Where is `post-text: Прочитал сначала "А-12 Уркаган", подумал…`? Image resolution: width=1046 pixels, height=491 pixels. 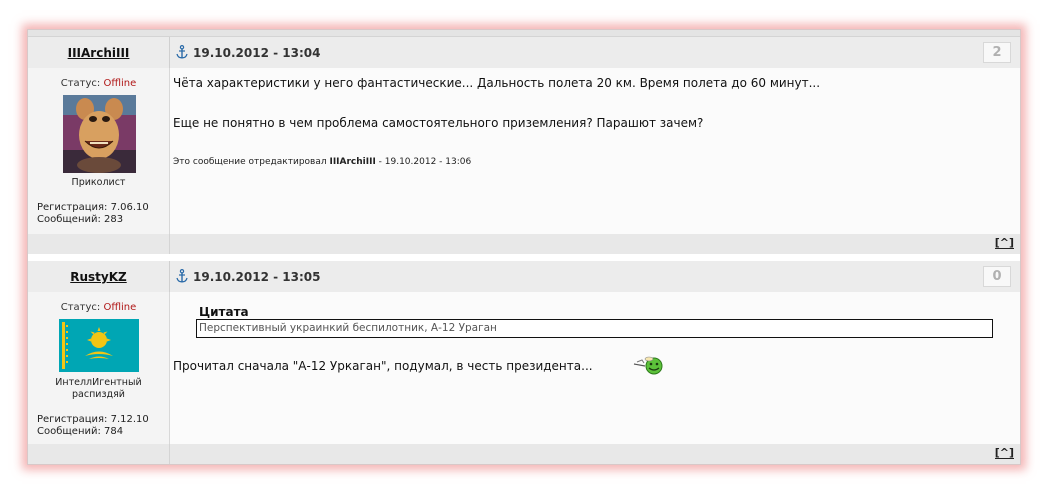
post-text: Прочитал сначала "А-12 Уркаган", подумал… is located at coordinates (383, 366).